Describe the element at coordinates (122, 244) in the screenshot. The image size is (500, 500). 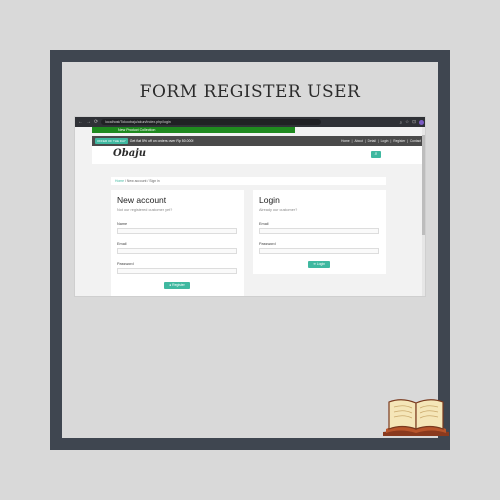
I see `email-label: Email` at that location.